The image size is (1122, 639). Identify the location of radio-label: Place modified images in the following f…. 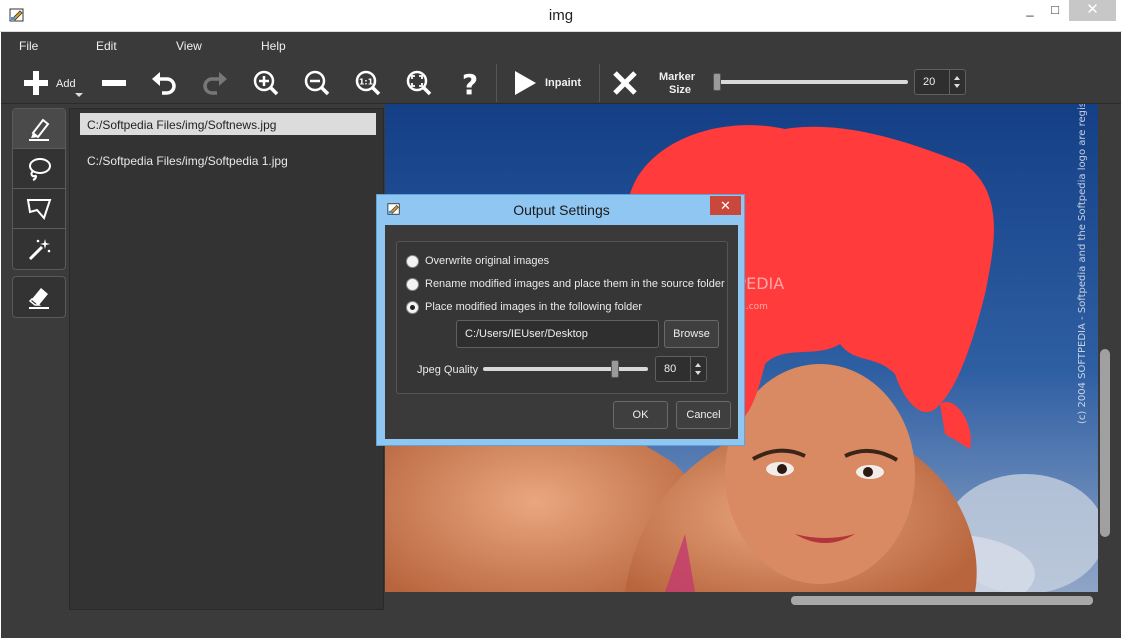
(534, 307).